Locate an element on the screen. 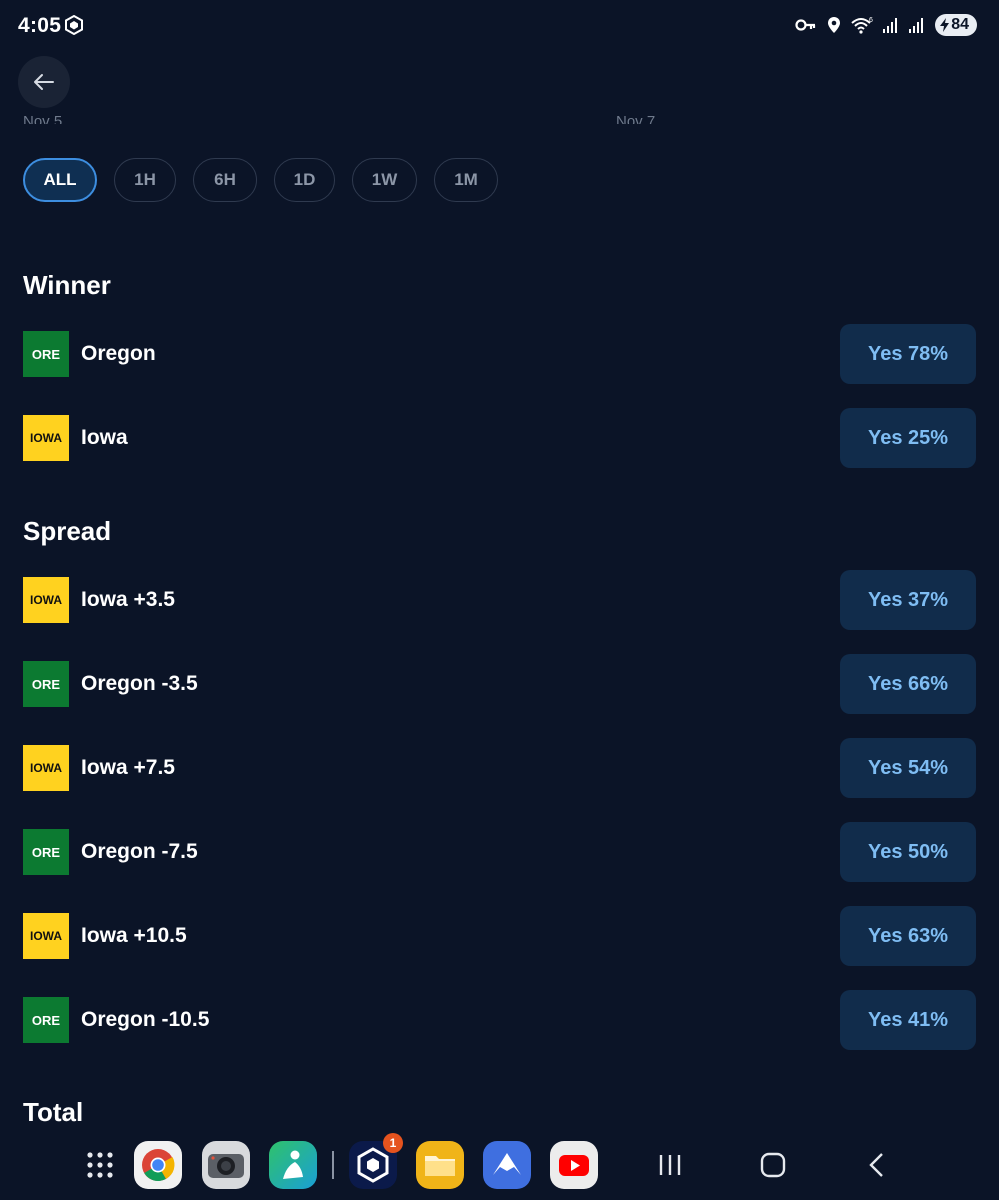  arrow-left-icon is located at coordinates (44, 82).